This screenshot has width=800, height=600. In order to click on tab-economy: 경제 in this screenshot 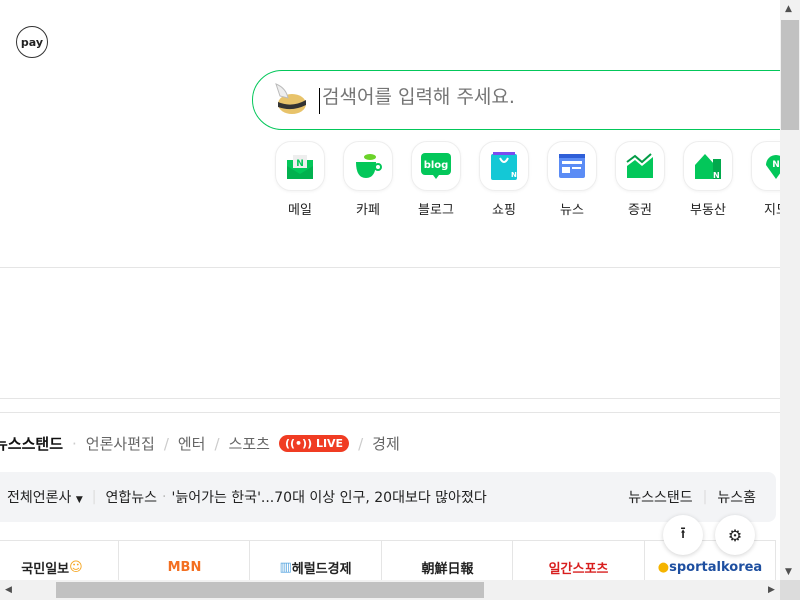, I will do `click(386, 443)`.